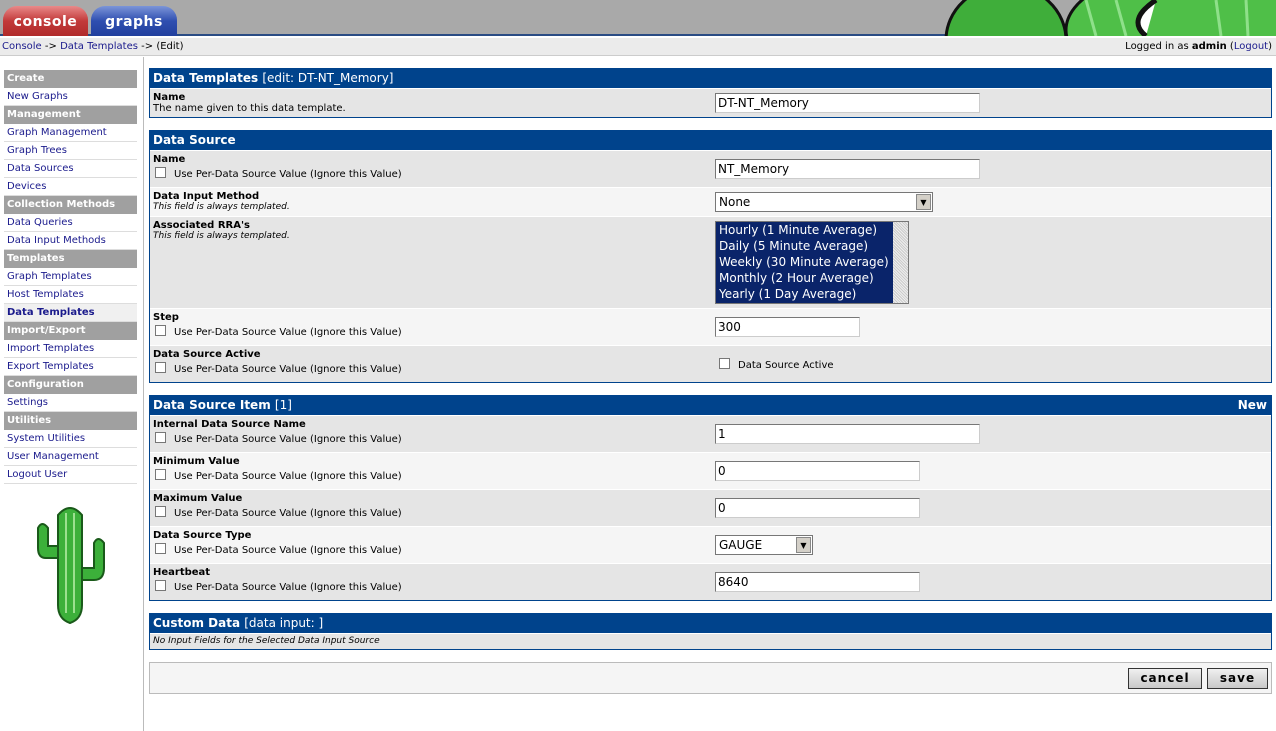 This screenshot has width=1276, height=731. Describe the element at coordinates (70, 223) in the screenshot. I see `sidebar-item-data-queries: Data Queries` at that location.